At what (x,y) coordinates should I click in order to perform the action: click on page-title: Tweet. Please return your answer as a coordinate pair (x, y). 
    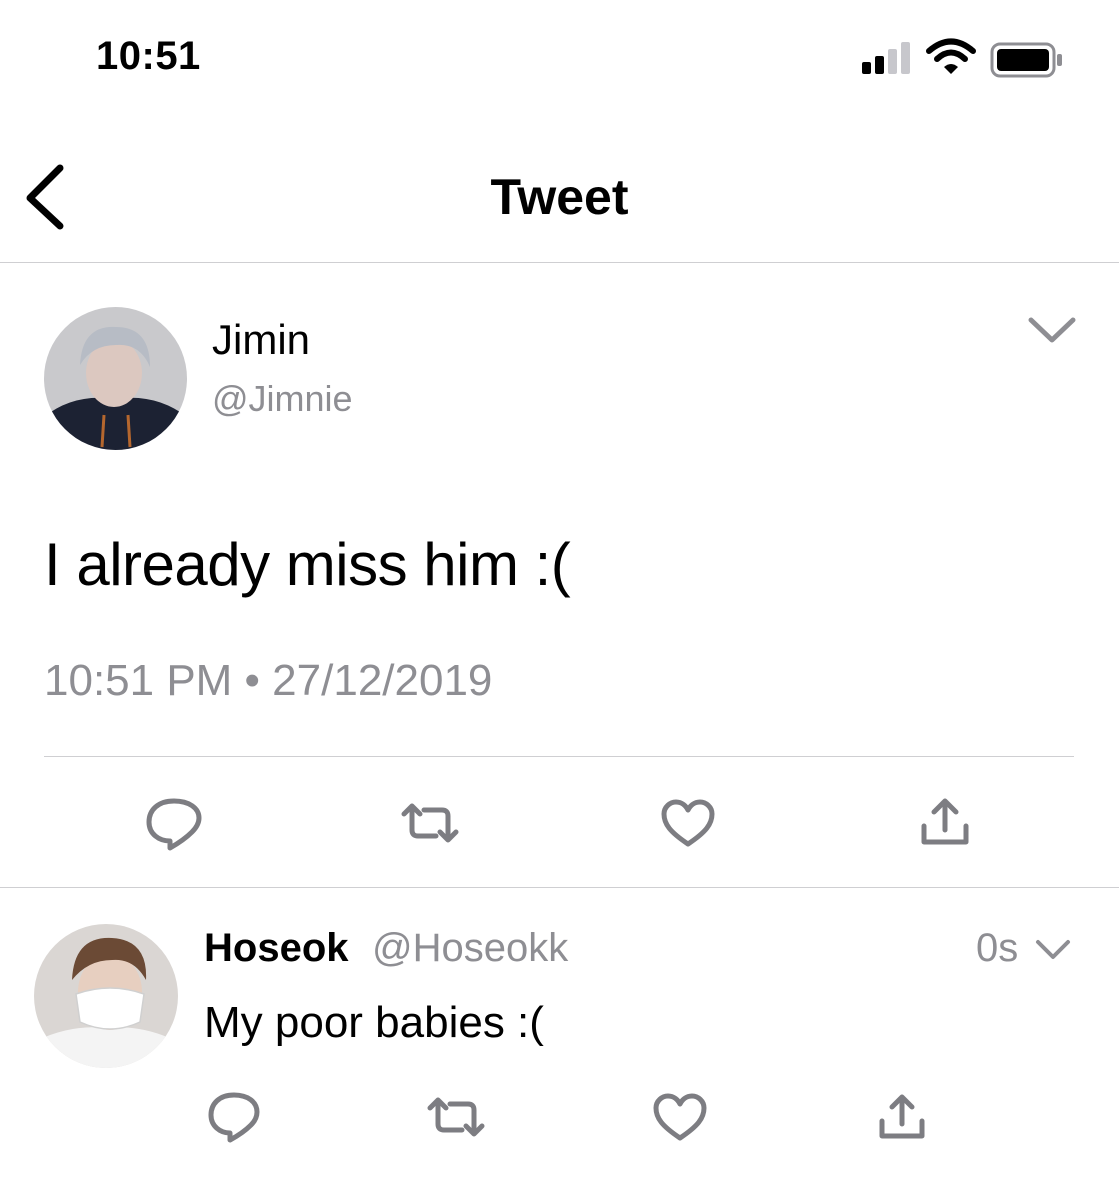
    Looking at the image, I should click on (559, 197).